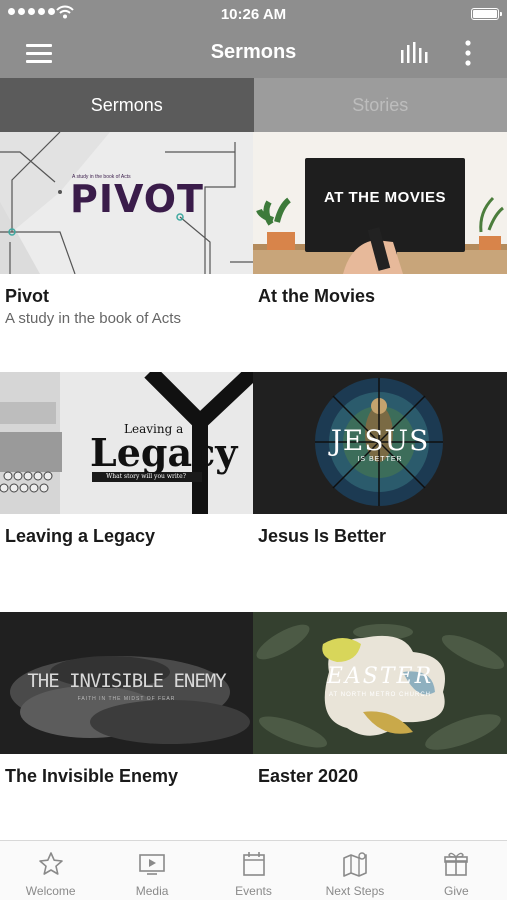  I want to click on bottom-tab-bar: Welcome Media Events Next Steps Give, so click(253, 870).